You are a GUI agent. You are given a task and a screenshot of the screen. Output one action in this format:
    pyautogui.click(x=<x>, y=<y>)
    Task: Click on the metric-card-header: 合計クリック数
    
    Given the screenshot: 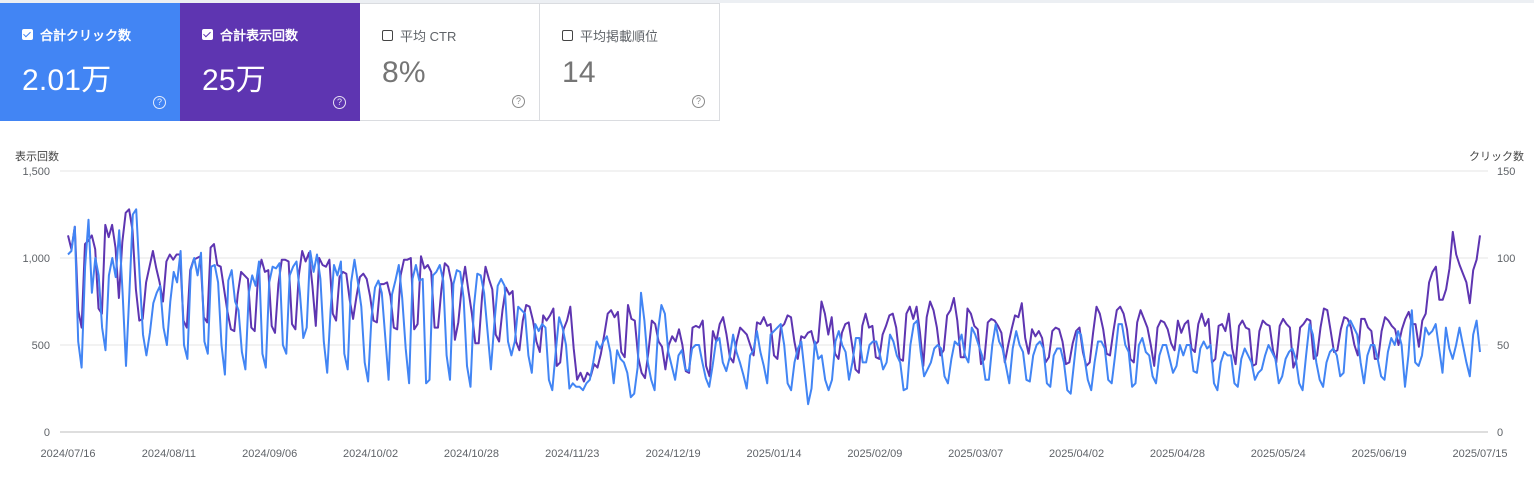 What is the action you would take?
    pyautogui.click(x=101, y=34)
    